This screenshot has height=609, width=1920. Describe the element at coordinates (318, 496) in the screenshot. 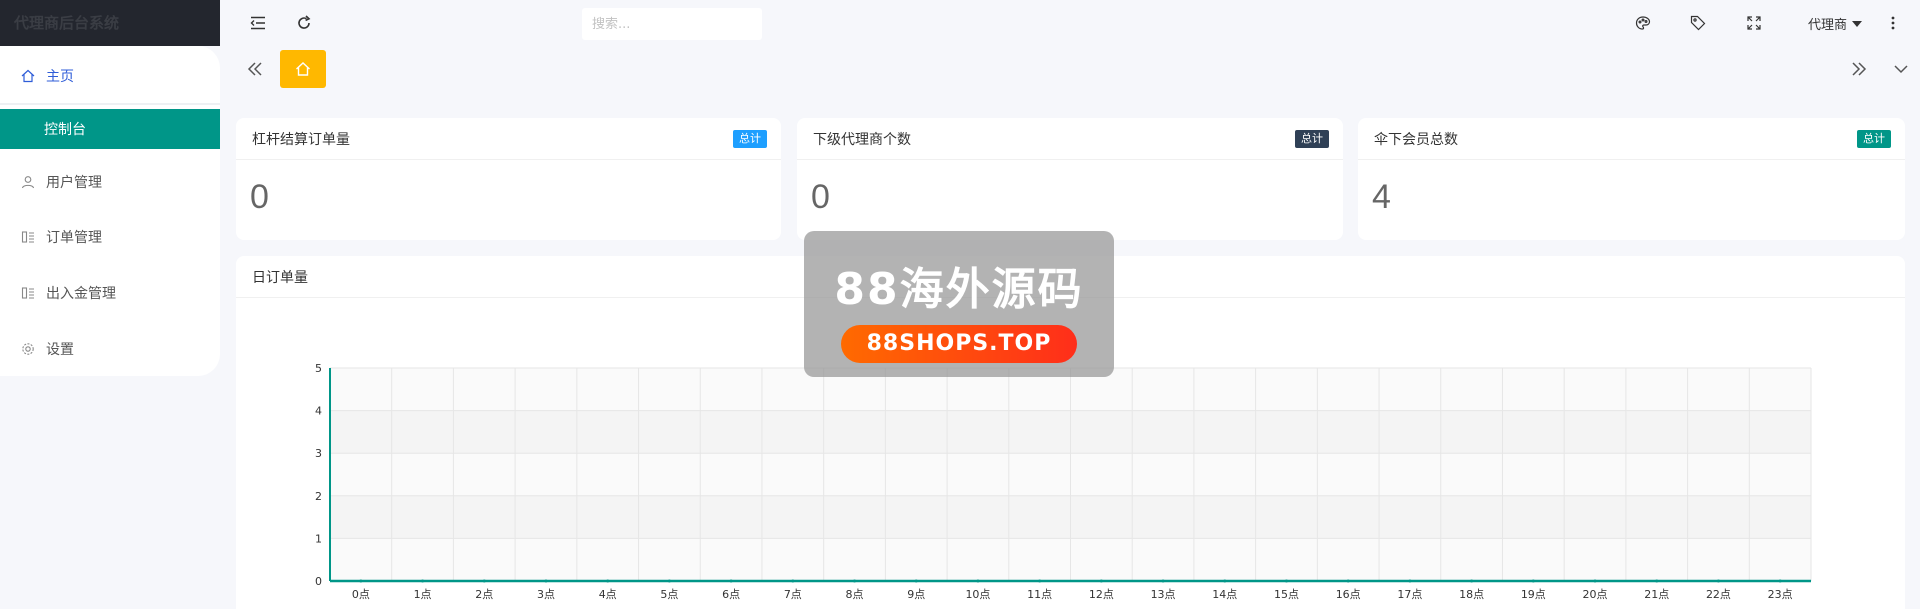

I see `y-tick-label: 2` at that location.